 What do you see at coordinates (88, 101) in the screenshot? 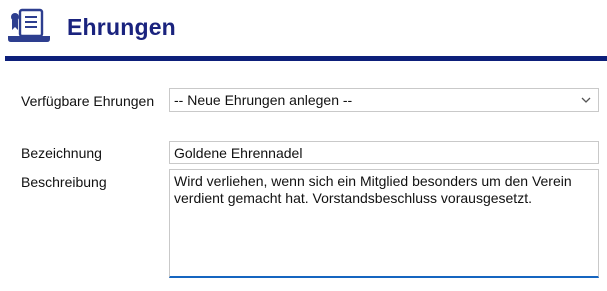
I see `available-honors-label: Verfügbare Ehrungen` at bounding box center [88, 101].